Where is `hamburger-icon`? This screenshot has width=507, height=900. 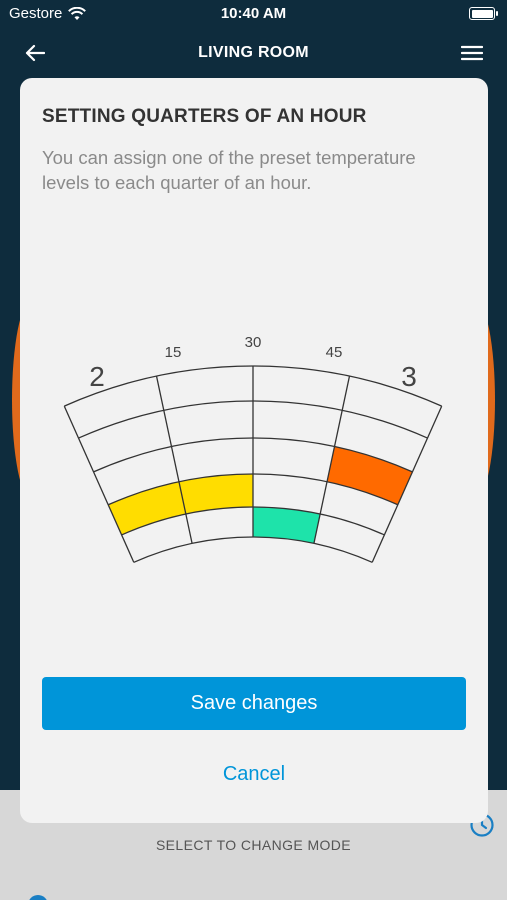
hamburger-icon is located at coordinates (472, 53).